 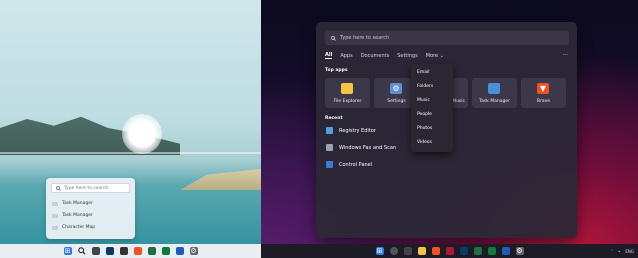 I want to click on tab-all: All, so click(x=329, y=55).